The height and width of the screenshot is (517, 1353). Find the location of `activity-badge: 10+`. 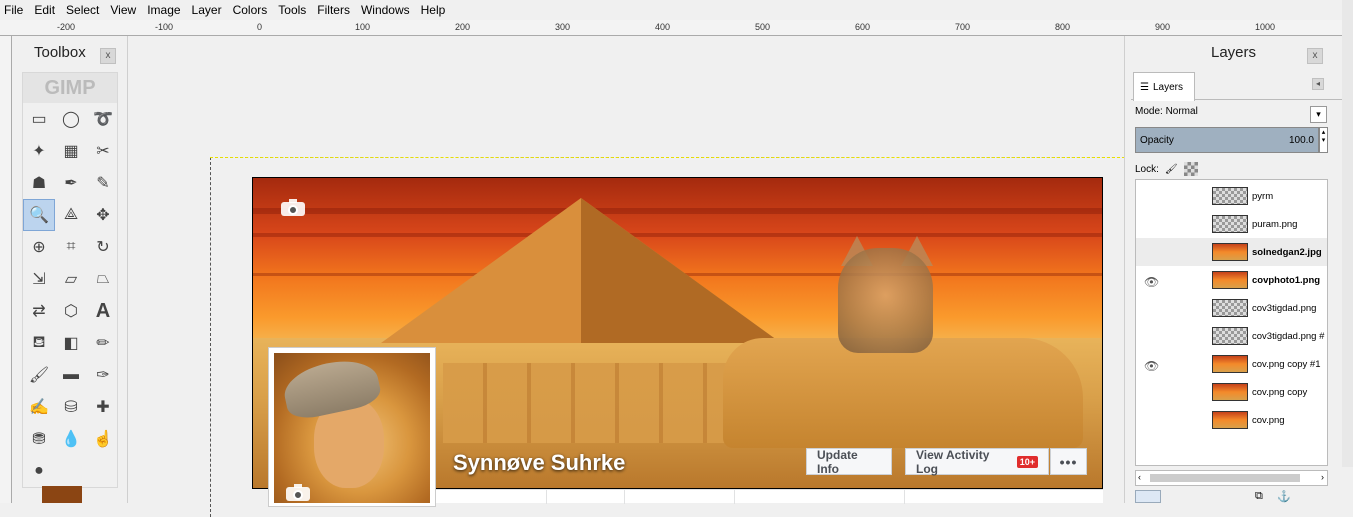

activity-badge: 10+ is located at coordinates (1027, 461).